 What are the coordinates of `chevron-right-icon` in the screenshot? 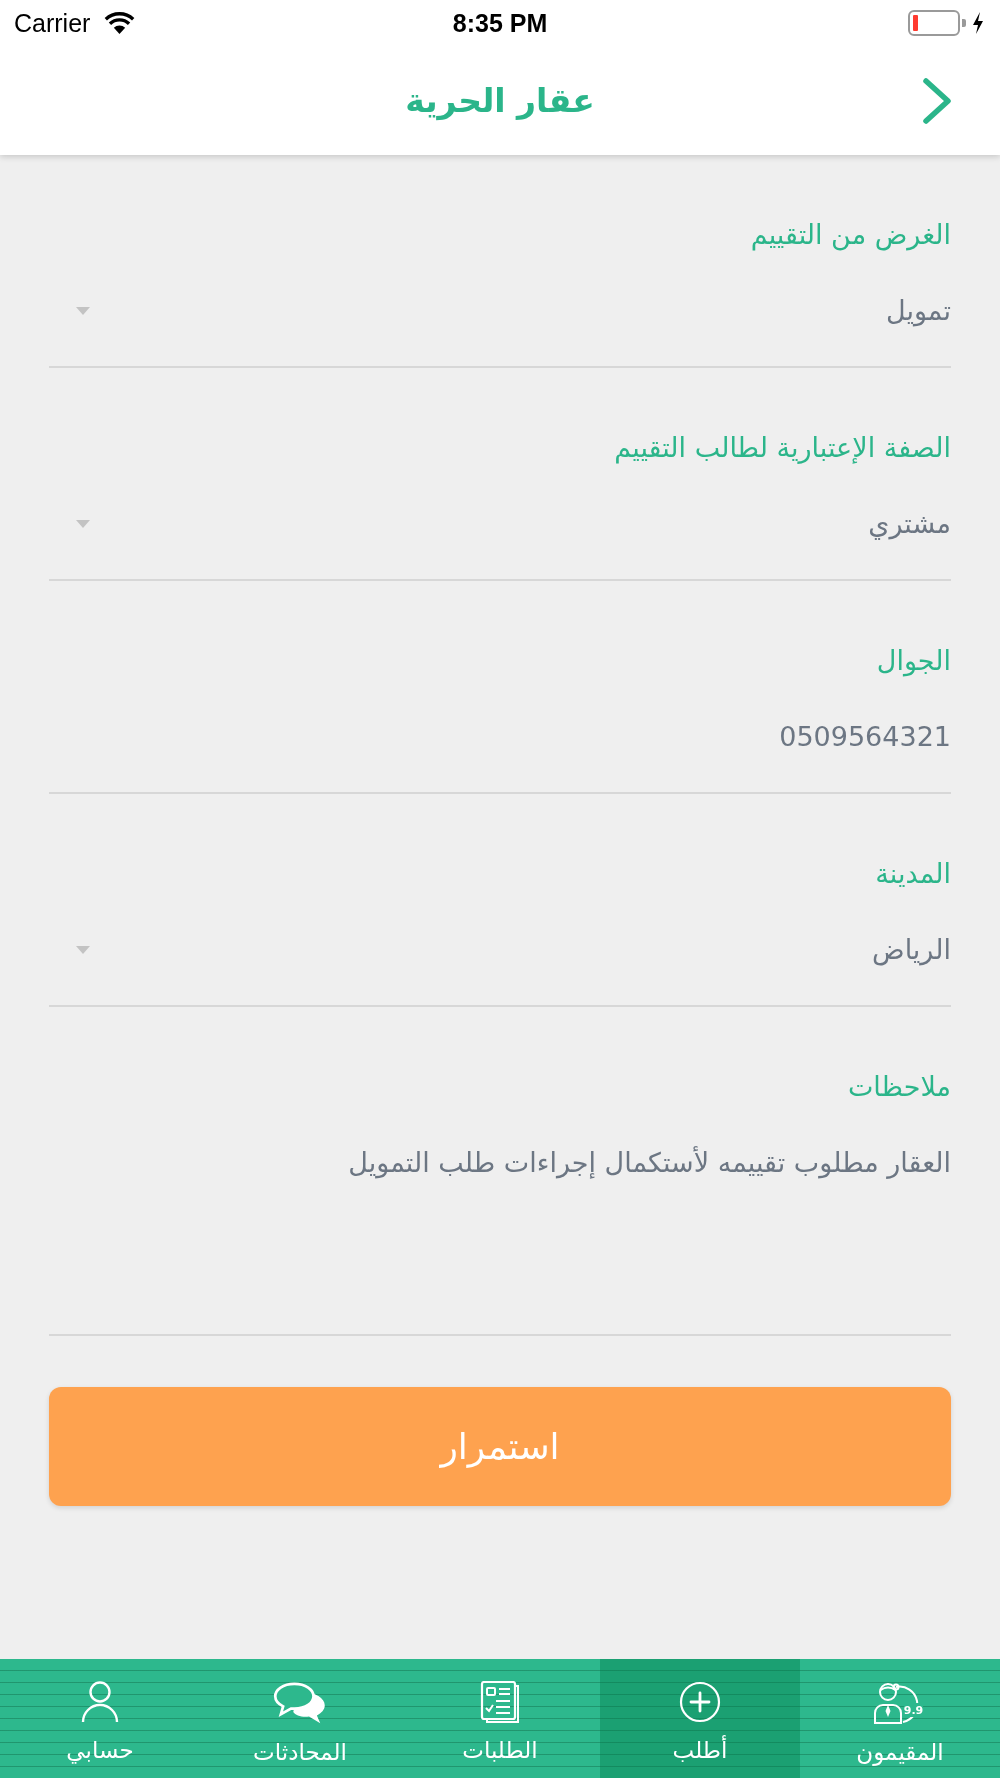 It's located at (937, 100).